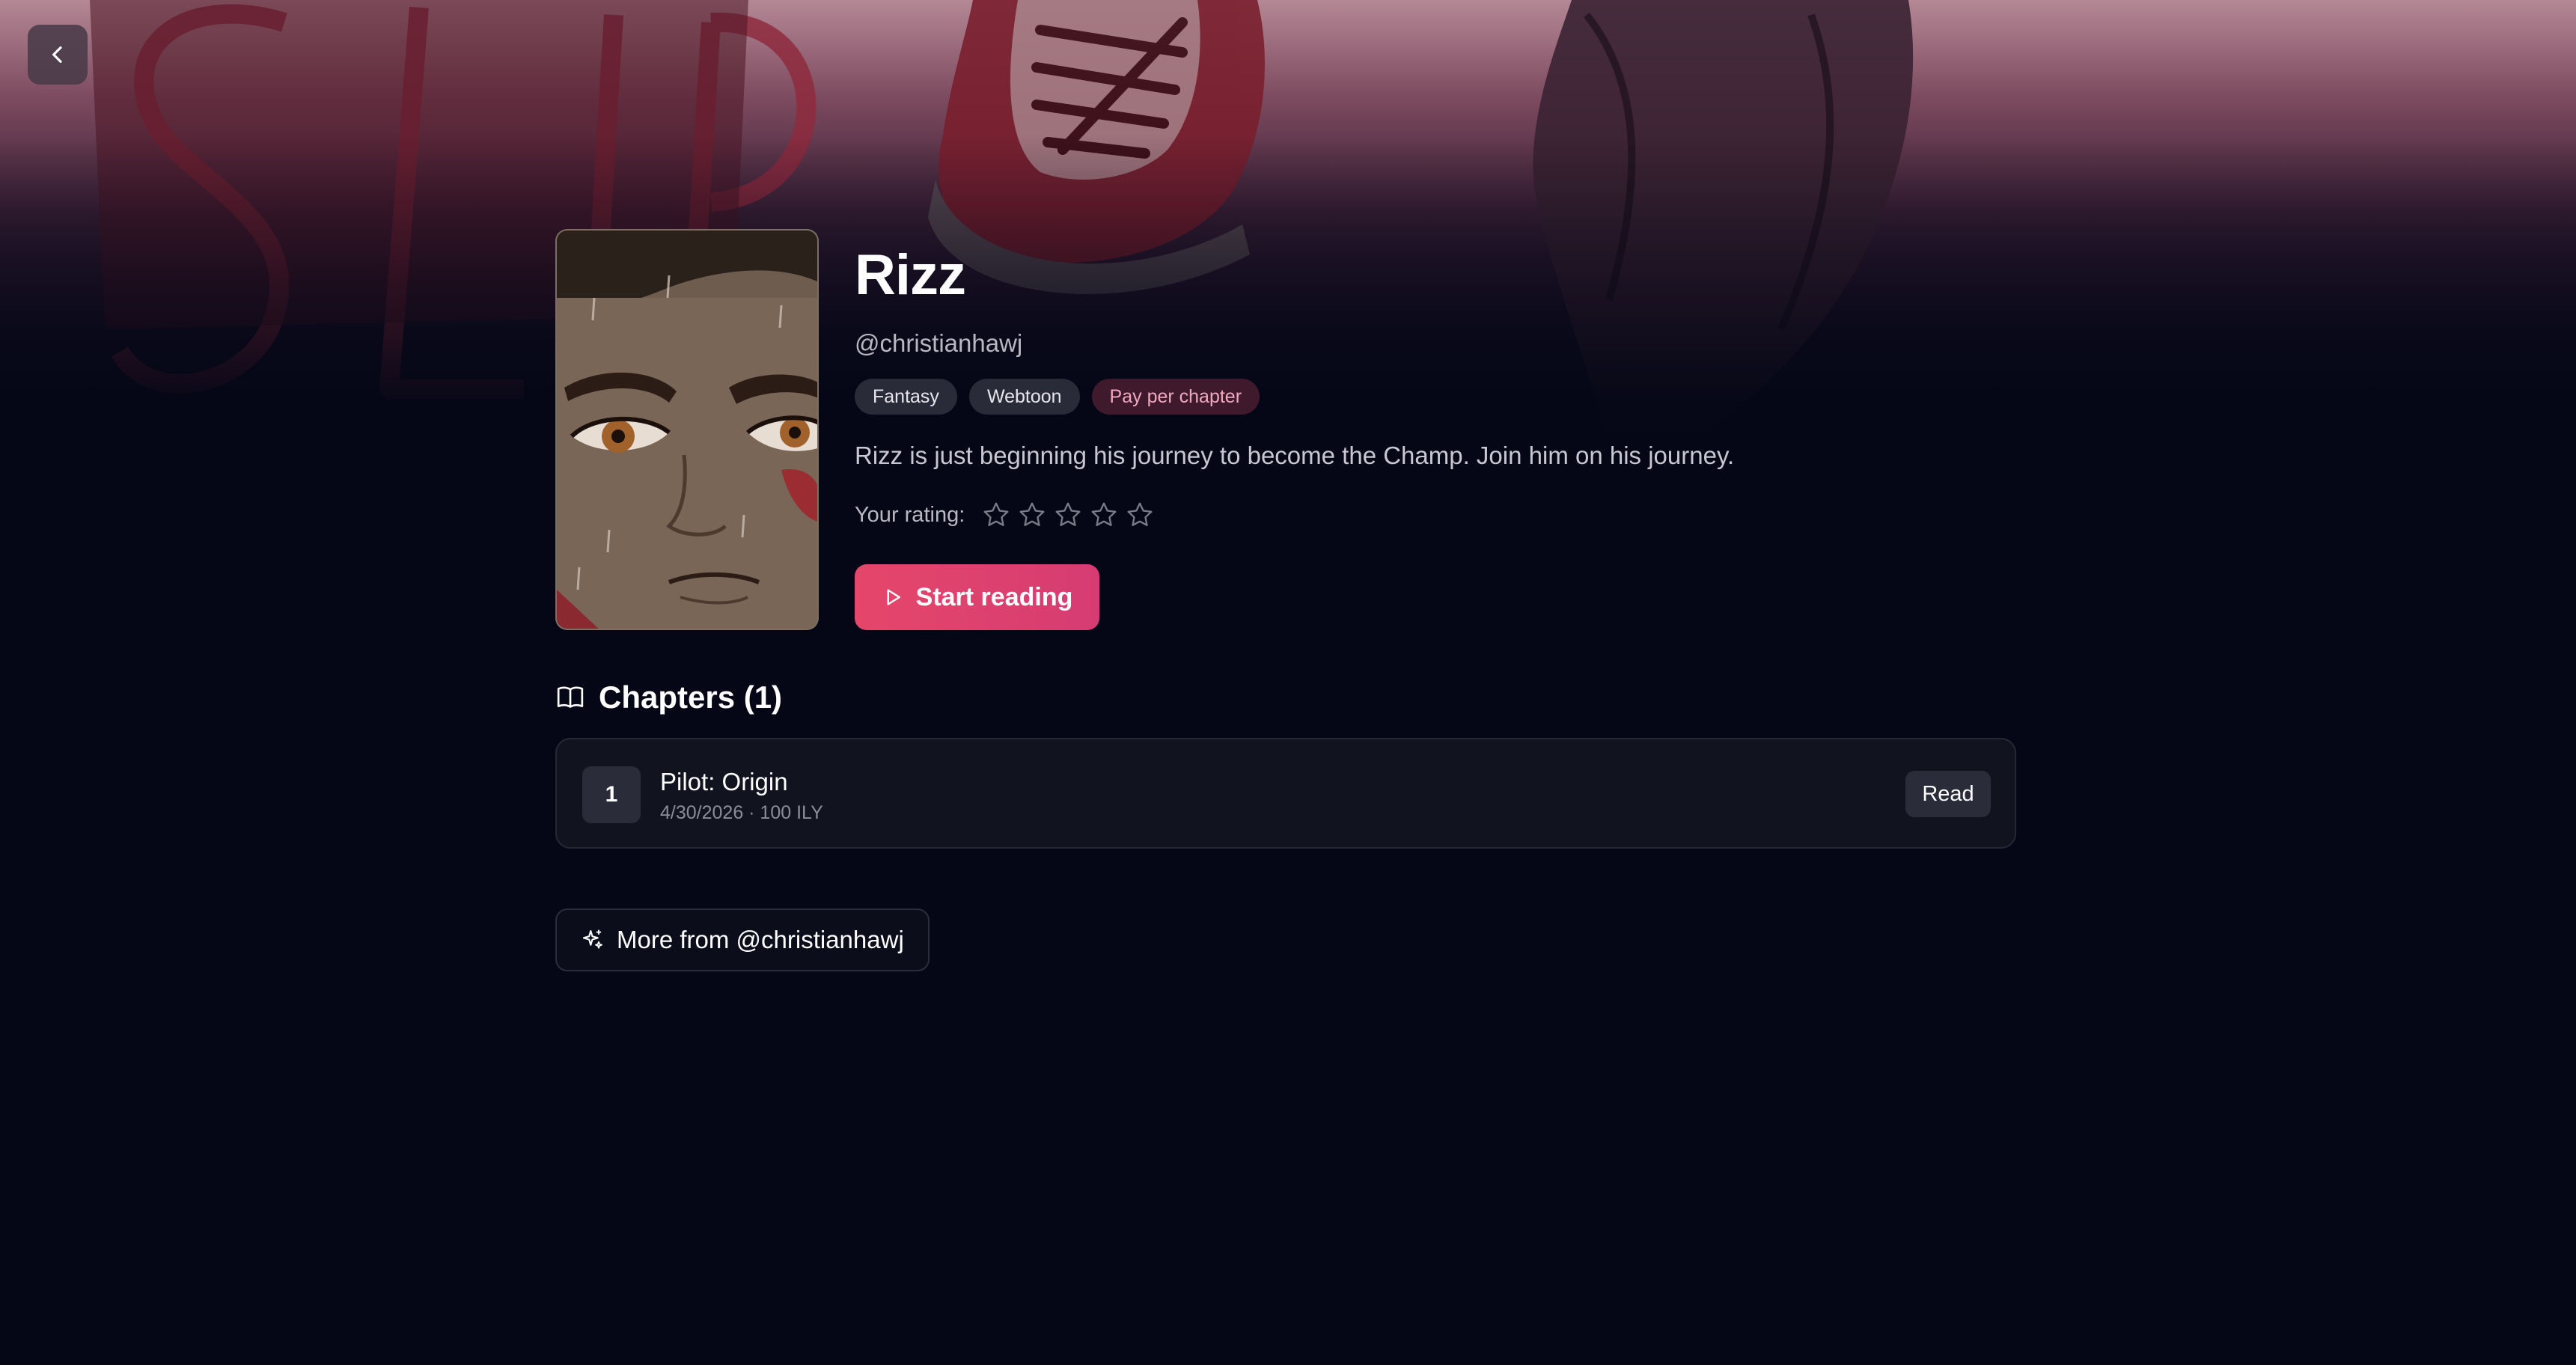 Image resolution: width=2576 pixels, height=1365 pixels. I want to click on more-from-author-button: More from @christianhawj, so click(742, 940).